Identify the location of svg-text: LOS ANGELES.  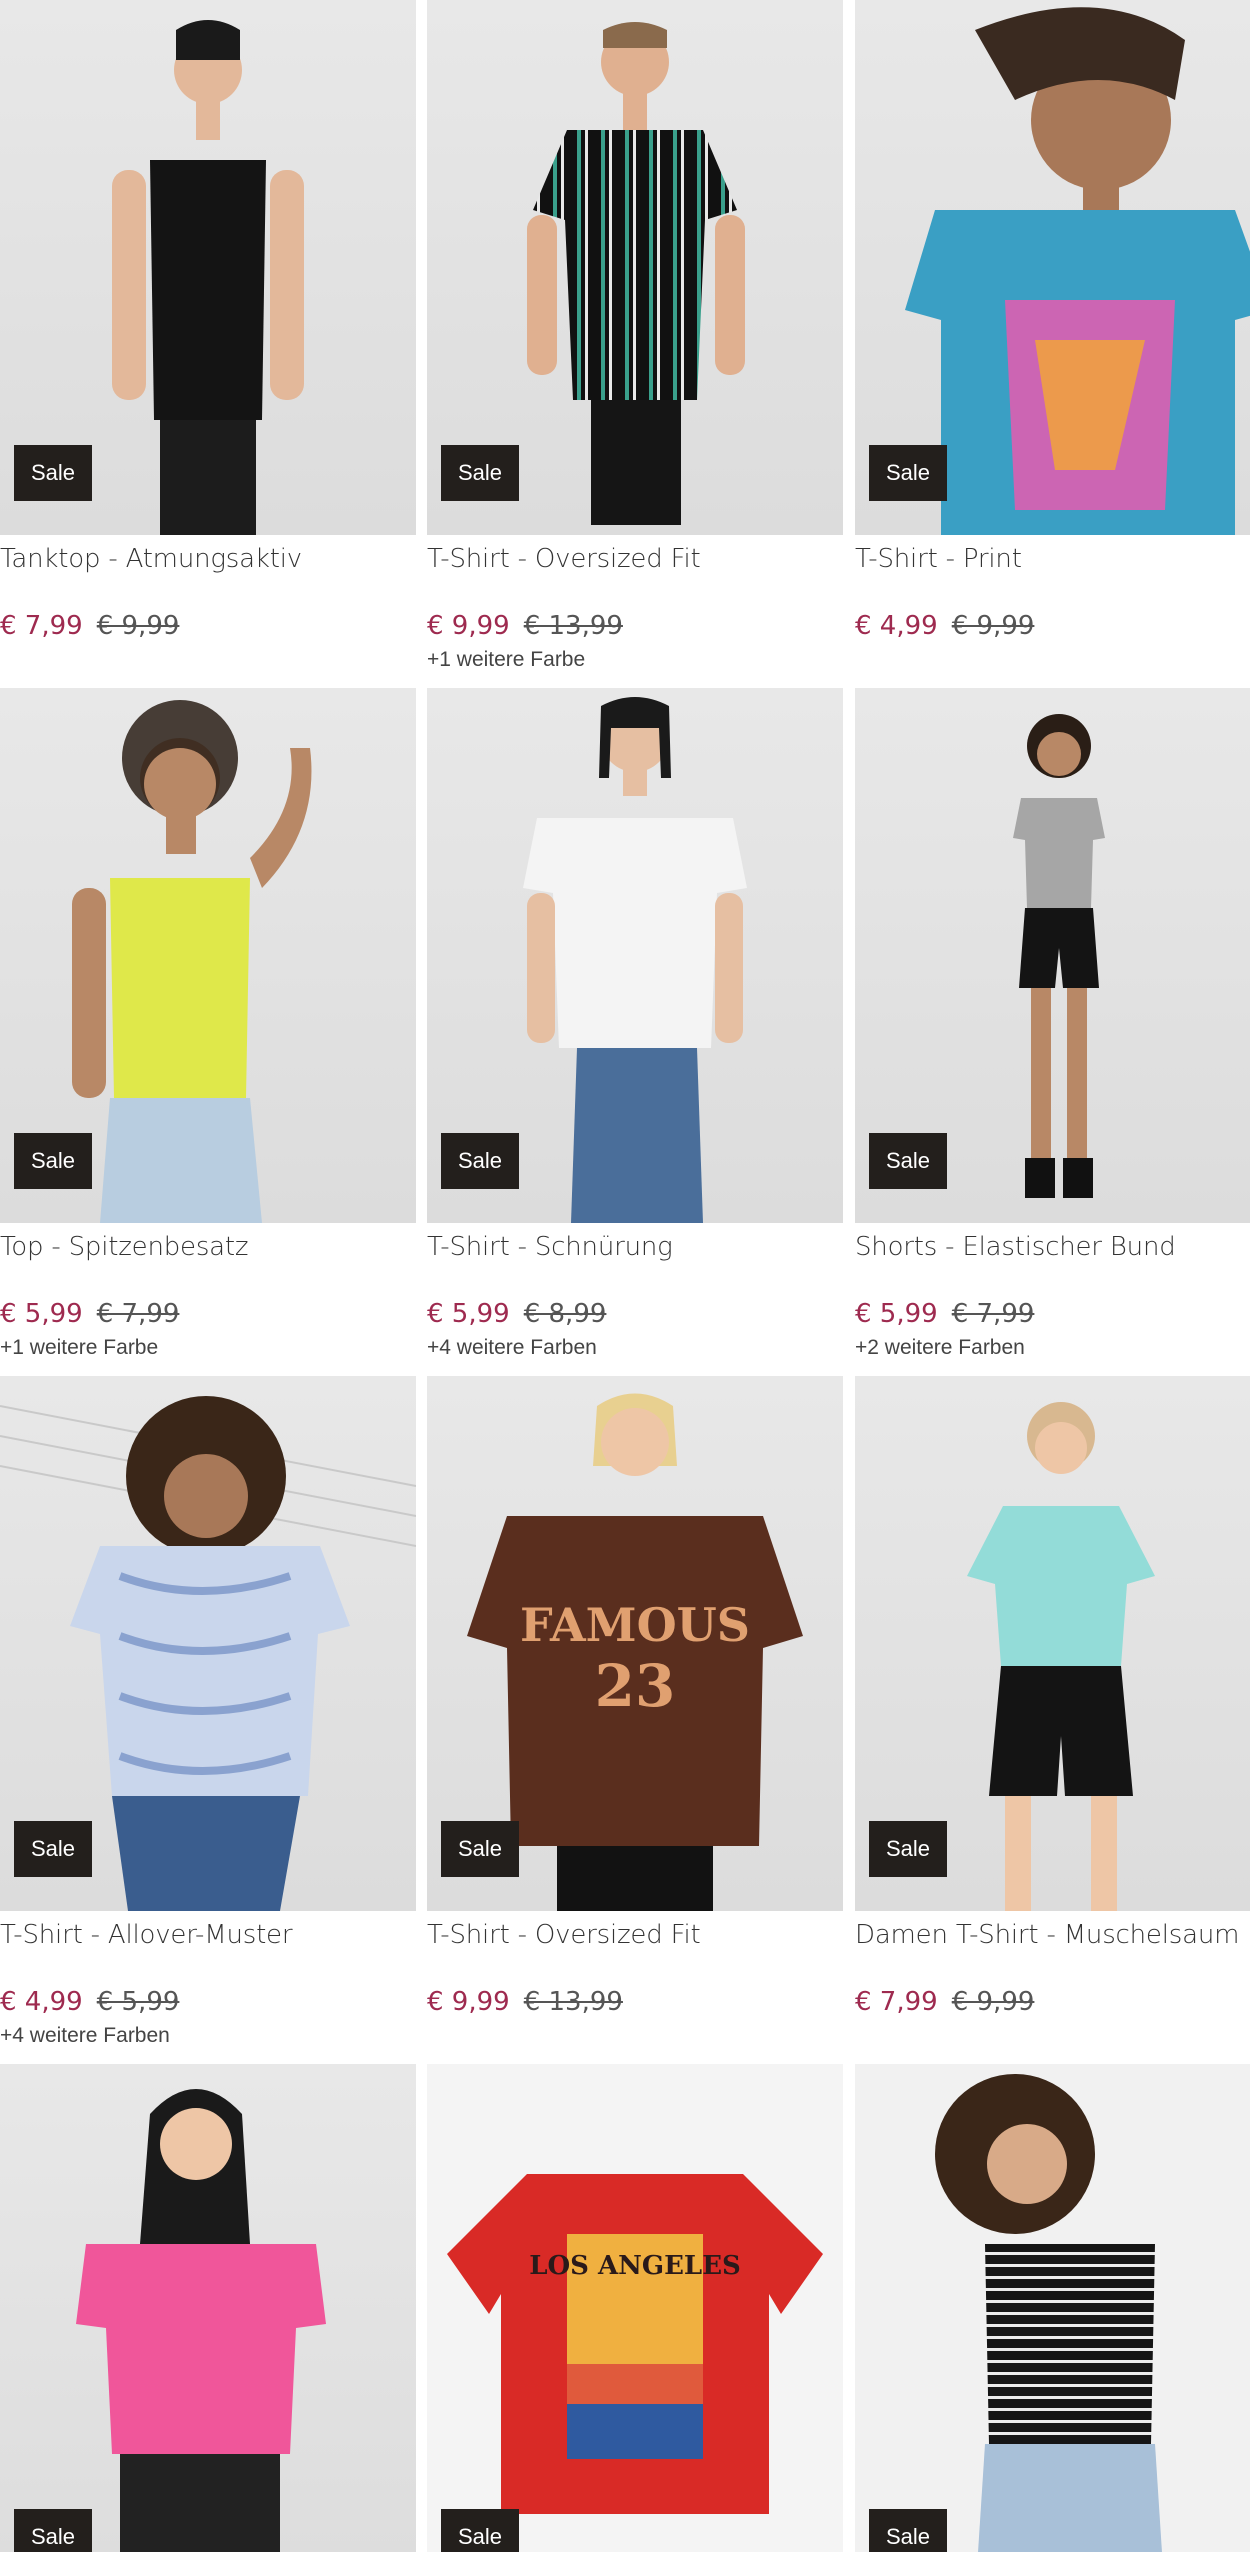
(635, 2266).